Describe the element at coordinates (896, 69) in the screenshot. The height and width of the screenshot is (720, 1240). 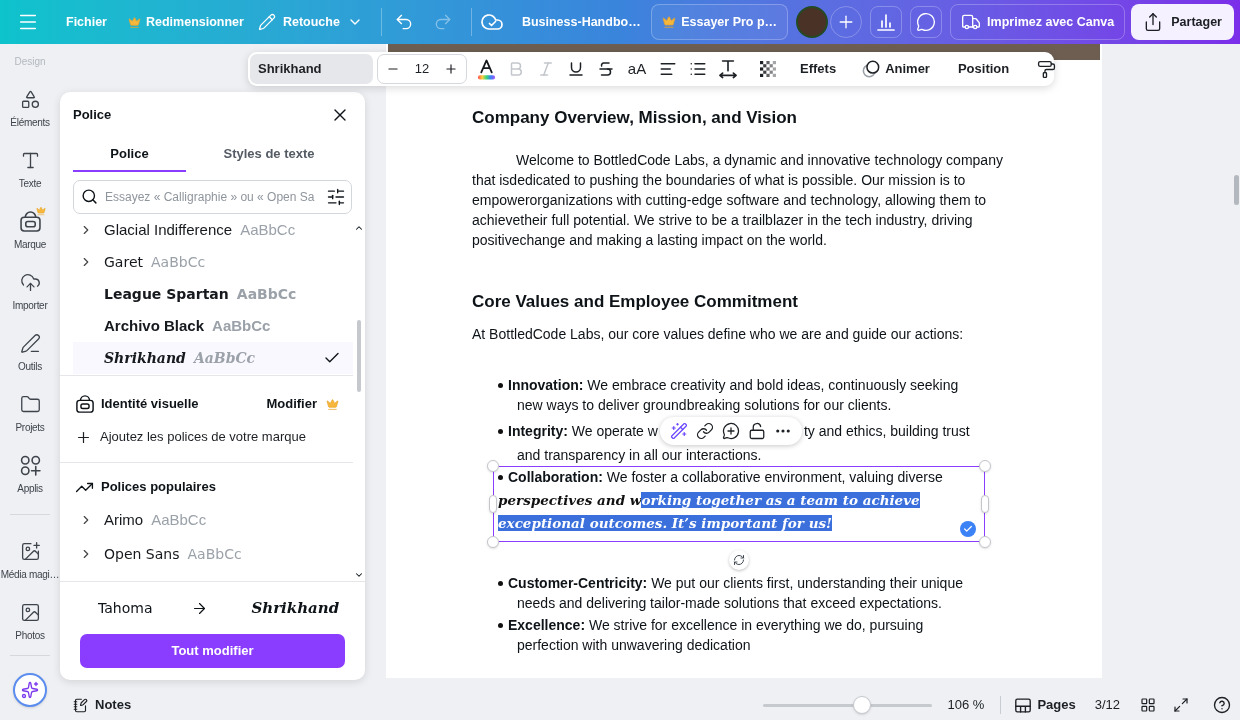
I see `animate-button: Animer` at that location.